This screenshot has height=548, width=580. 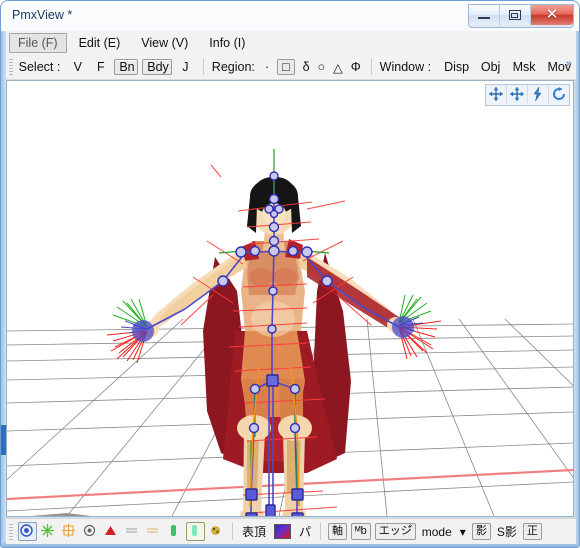 I want to click on bone-display-icon, so click(x=174, y=531).